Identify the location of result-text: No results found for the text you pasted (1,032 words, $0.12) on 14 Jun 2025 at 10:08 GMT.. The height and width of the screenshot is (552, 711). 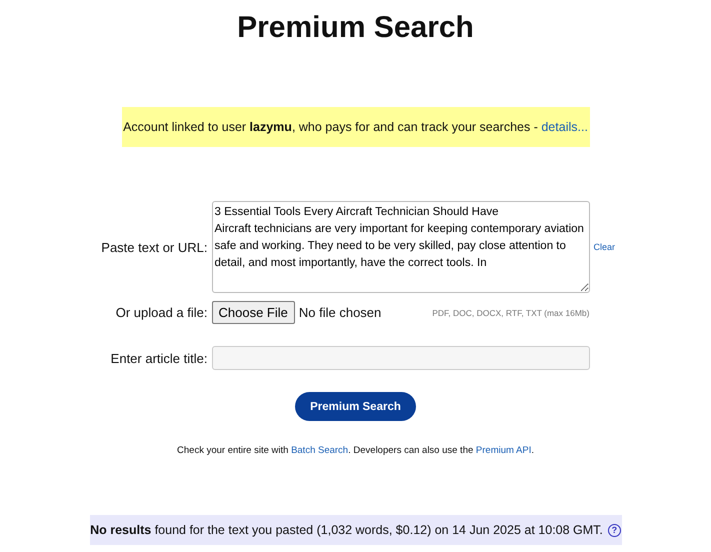
(346, 530).